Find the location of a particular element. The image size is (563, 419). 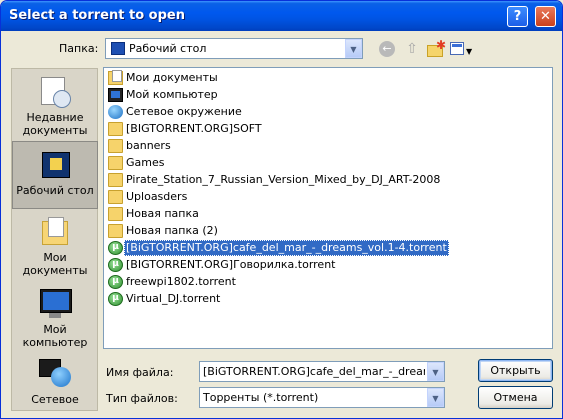

file-type-label: Тип файлов: is located at coordinates (142, 398).